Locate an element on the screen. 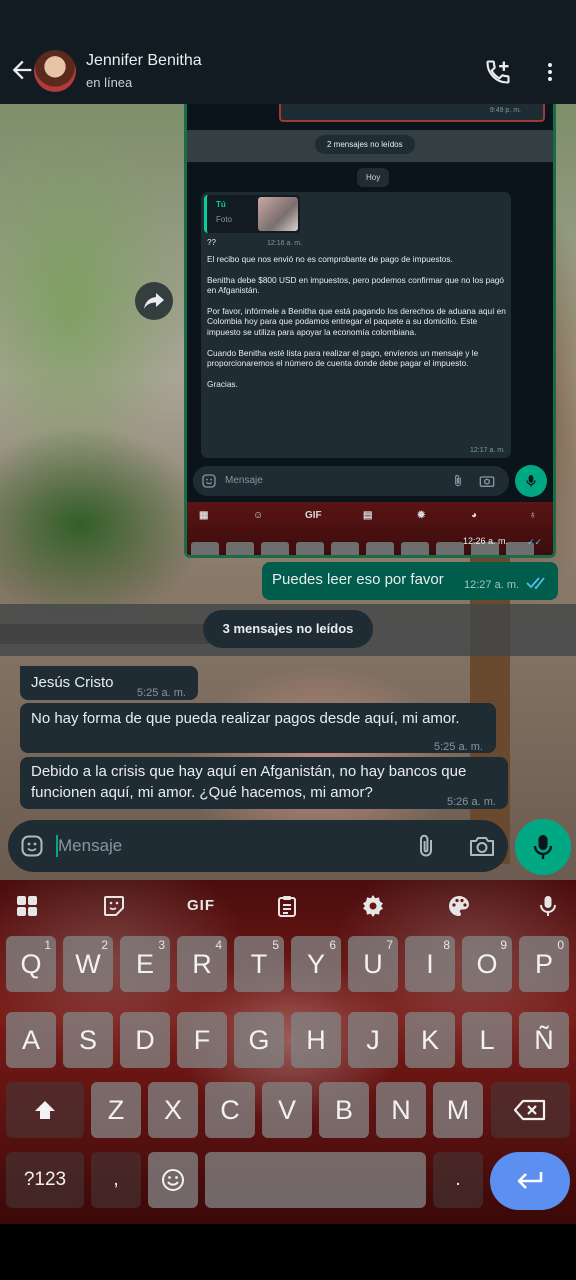  key-z: Z is located at coordinates (116, 1110).